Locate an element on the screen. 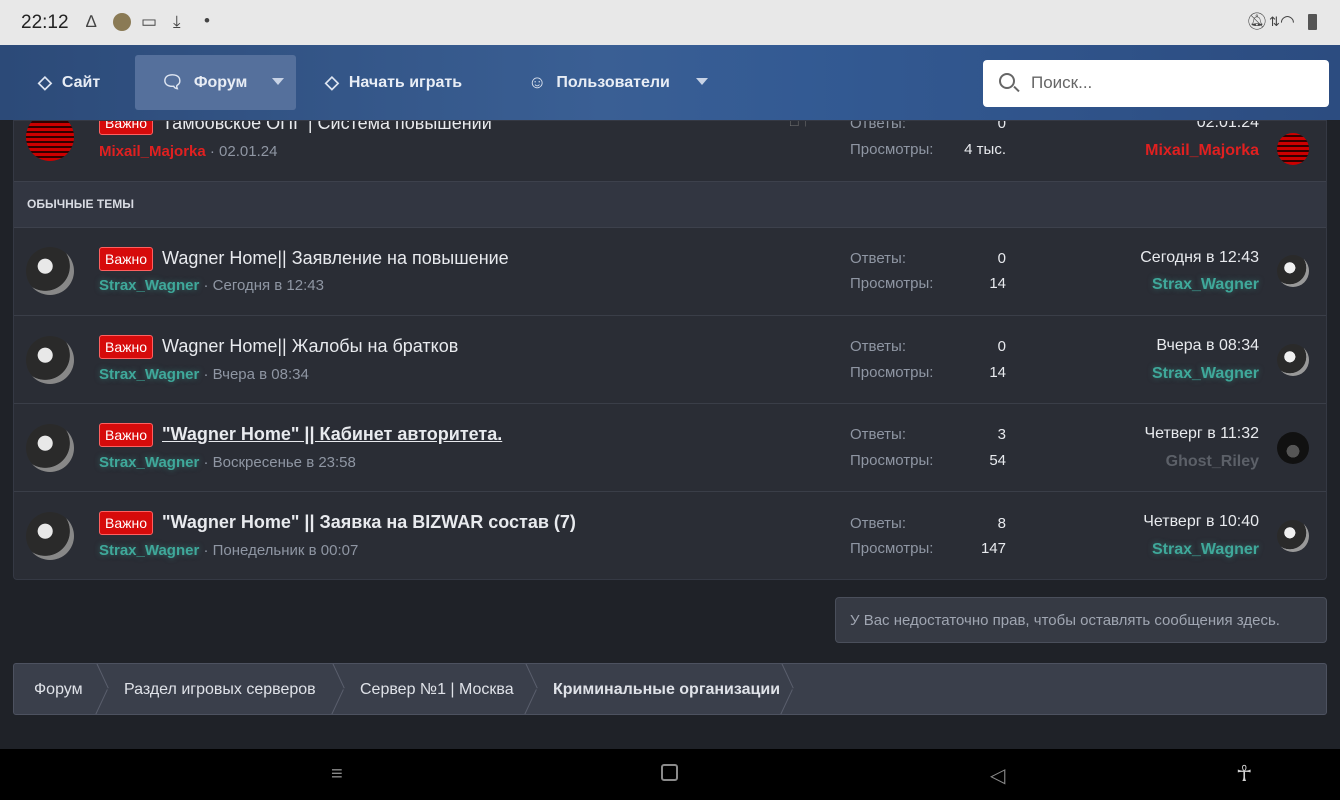 The height and width of the screenshot is (800, 1340). thread-meta: Strax_Wagner · Воскресенье в 23:58 is located at coordinates (227, 462).